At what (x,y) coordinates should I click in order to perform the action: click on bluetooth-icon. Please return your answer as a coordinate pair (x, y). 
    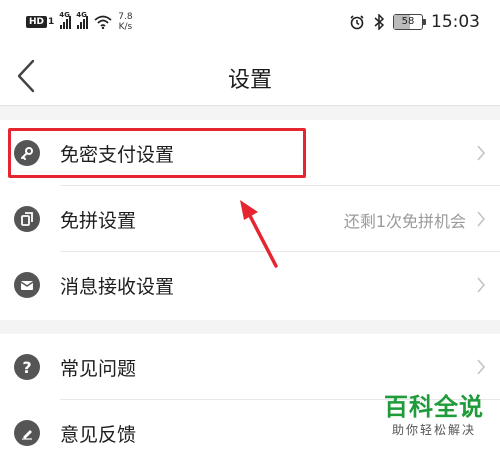
    Looking at the image, I should click on (379, 22).